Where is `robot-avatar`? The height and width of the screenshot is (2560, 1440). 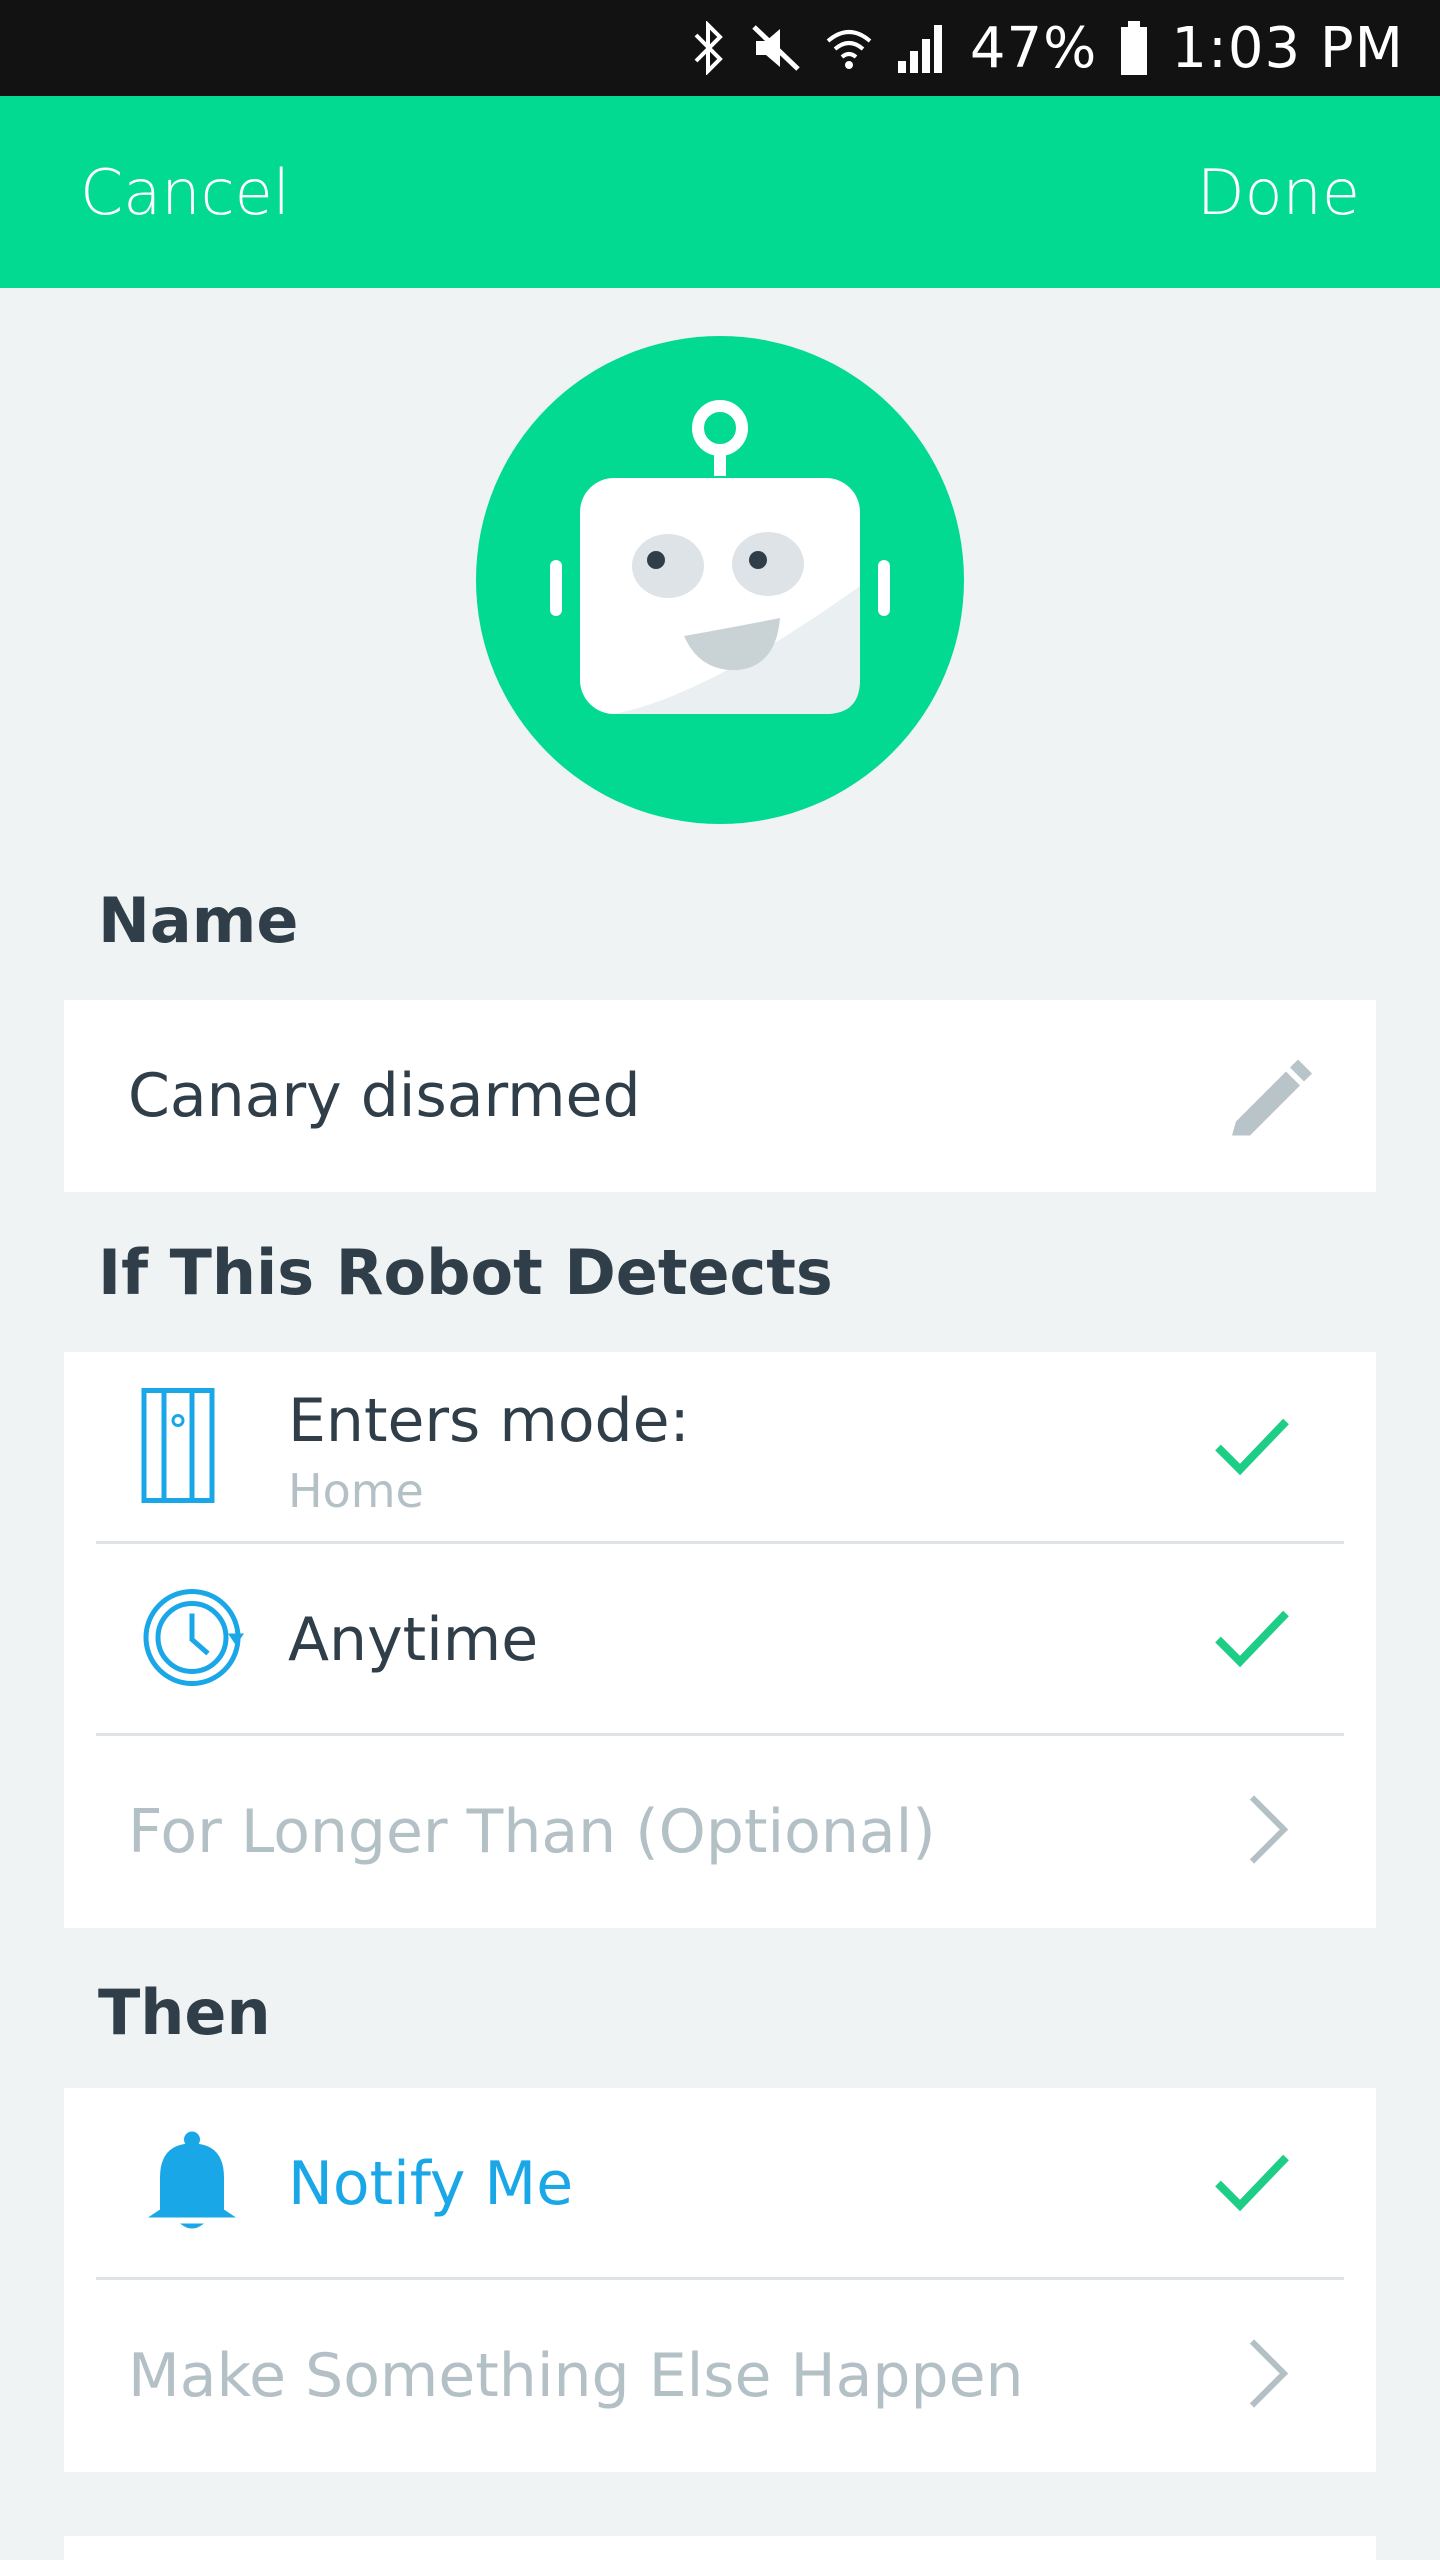
robot-avatar is located at coordinates (720, 580).